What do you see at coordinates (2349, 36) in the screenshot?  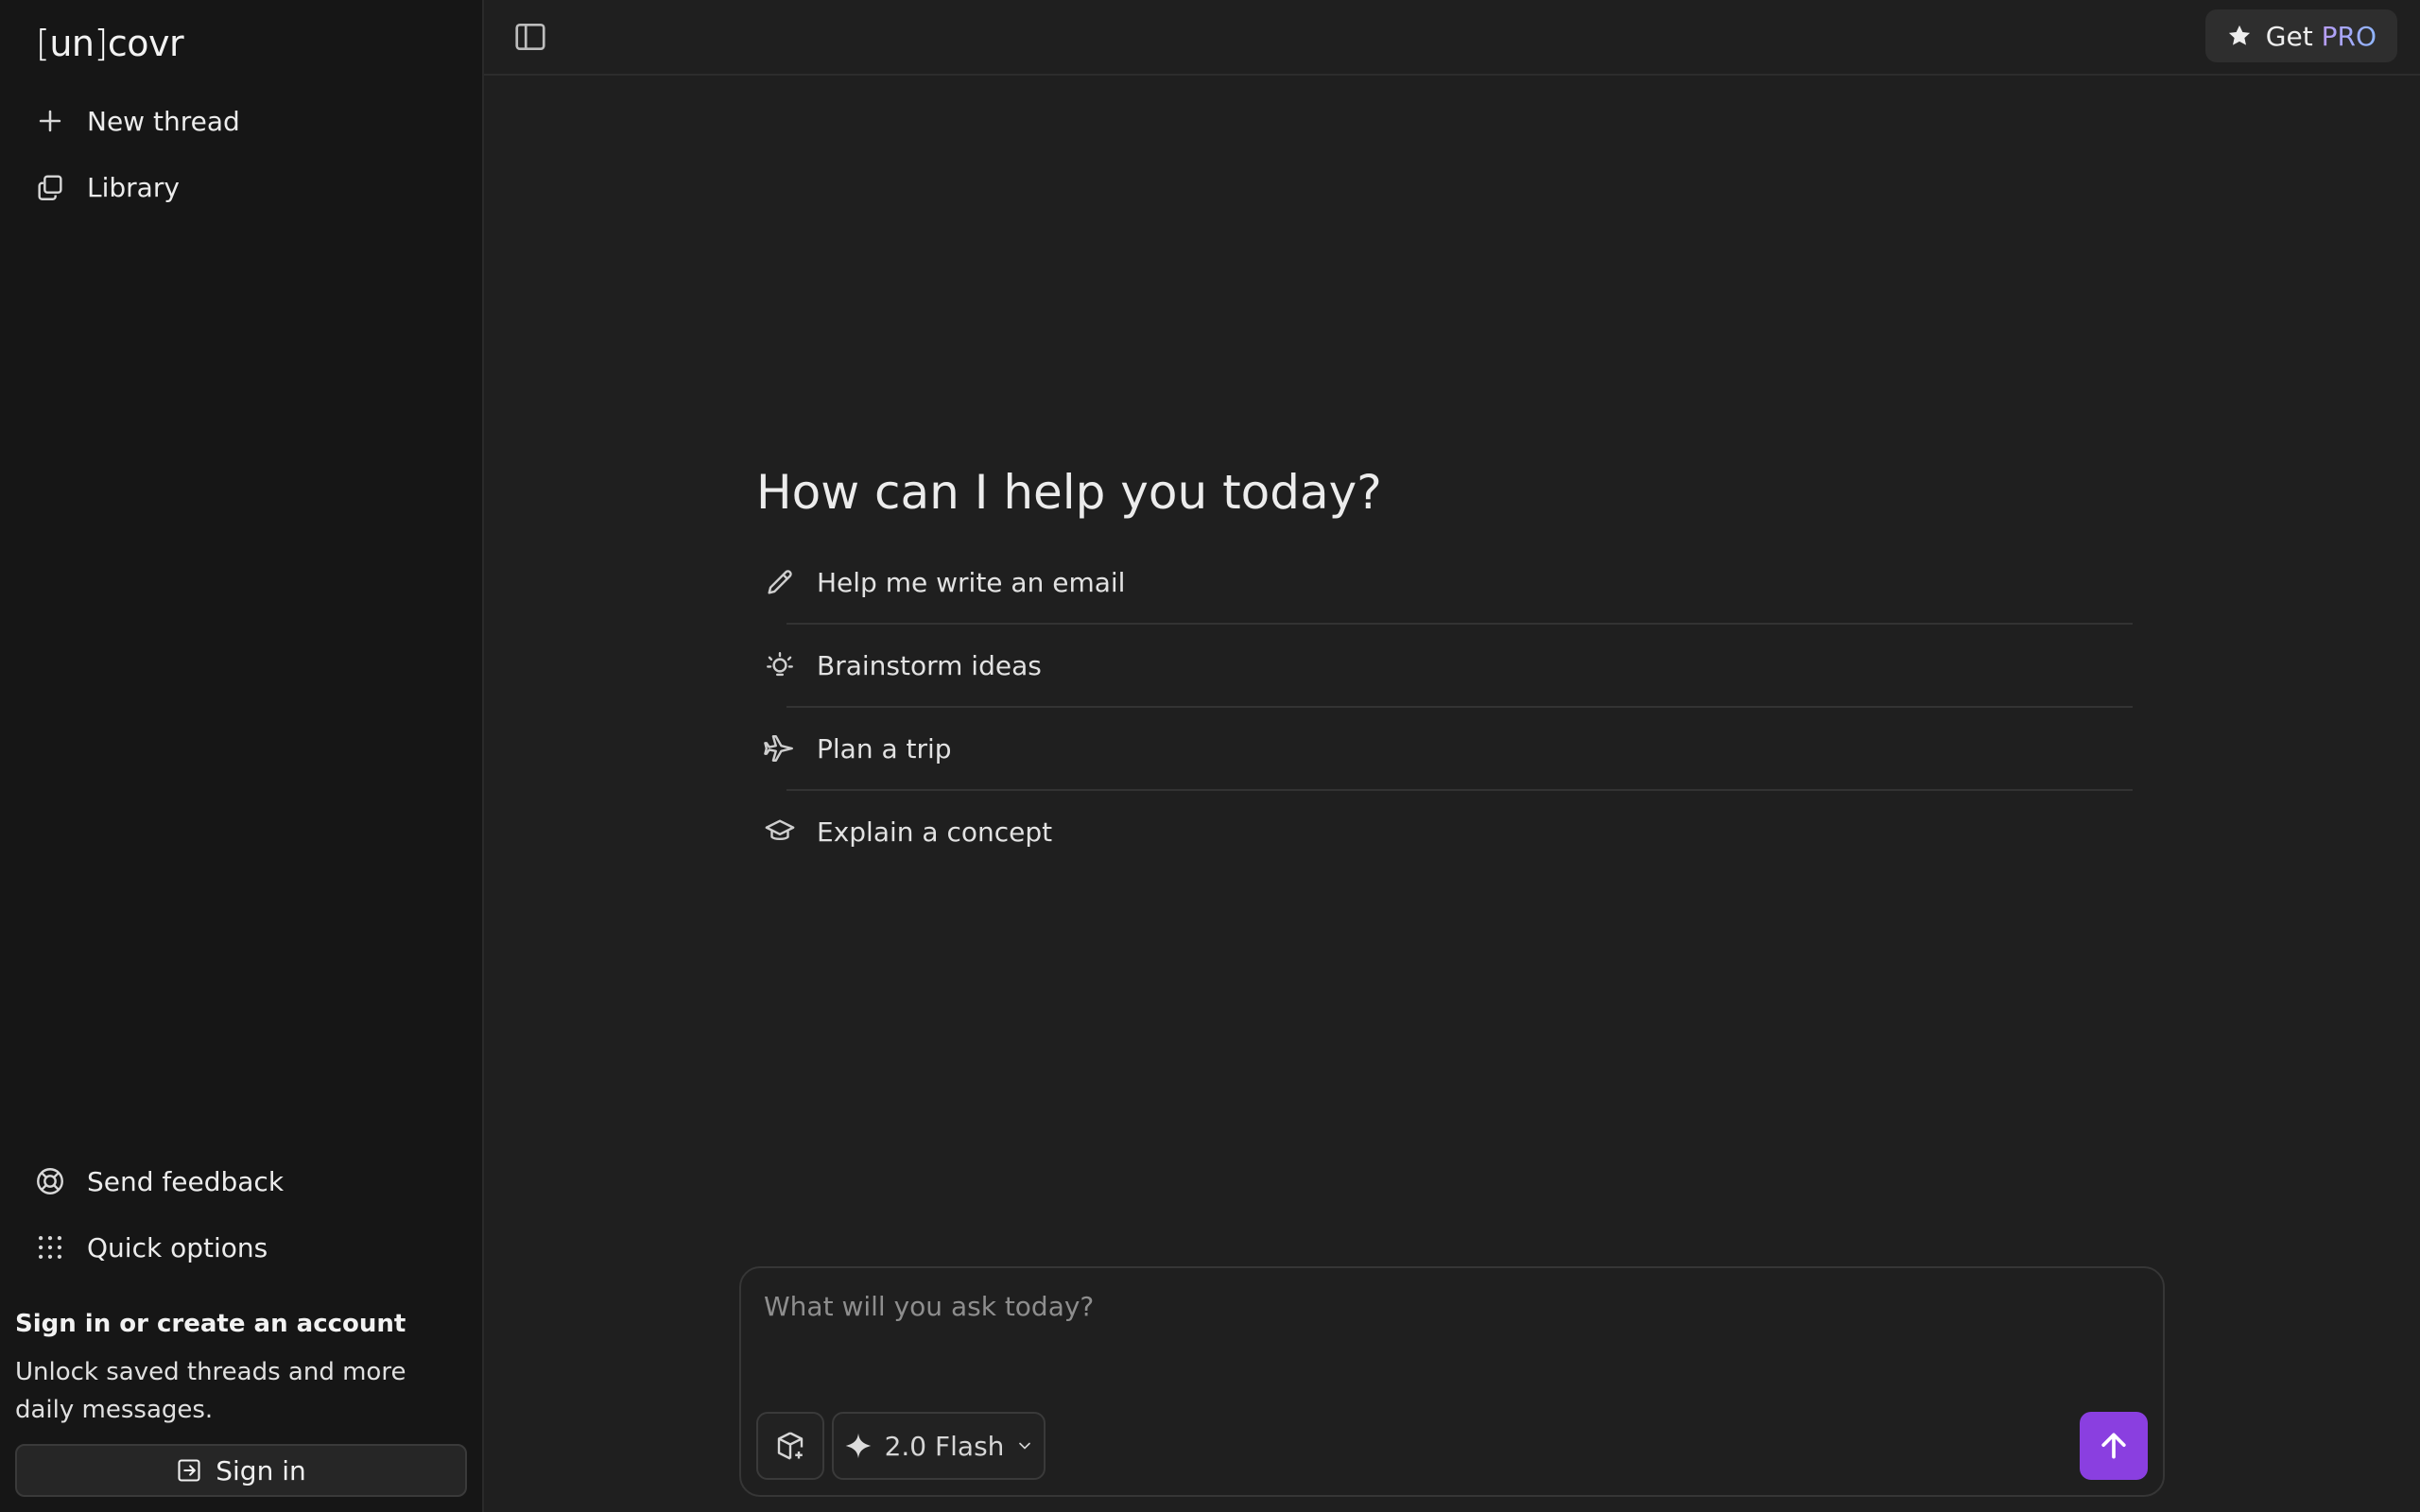 I see `pro-label: PRO` at bounding box center [2349, 36].